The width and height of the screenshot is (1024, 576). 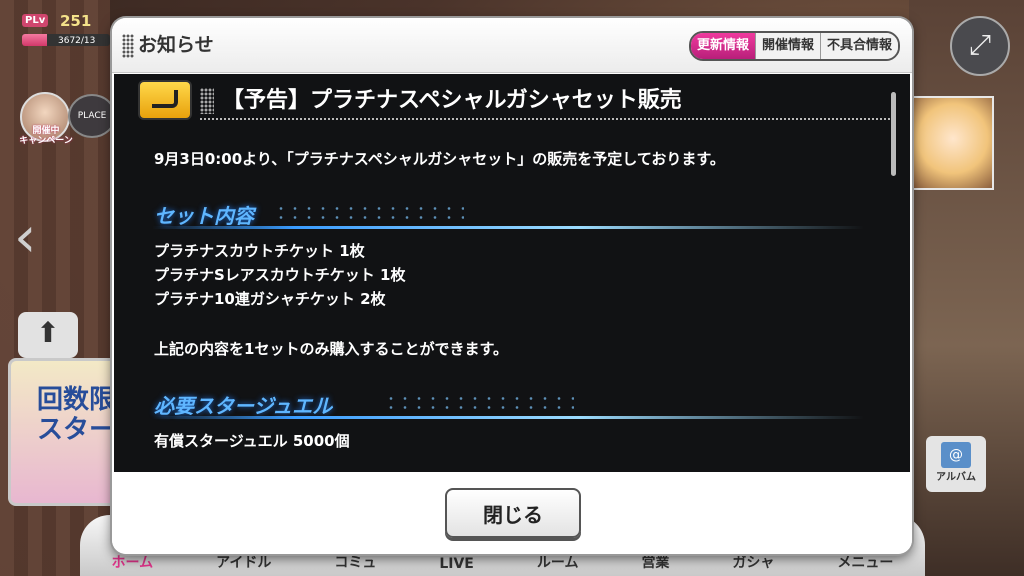 I want to click on required-jewels: 有償スタージュエル 5000個, so click(x=252, y=441).